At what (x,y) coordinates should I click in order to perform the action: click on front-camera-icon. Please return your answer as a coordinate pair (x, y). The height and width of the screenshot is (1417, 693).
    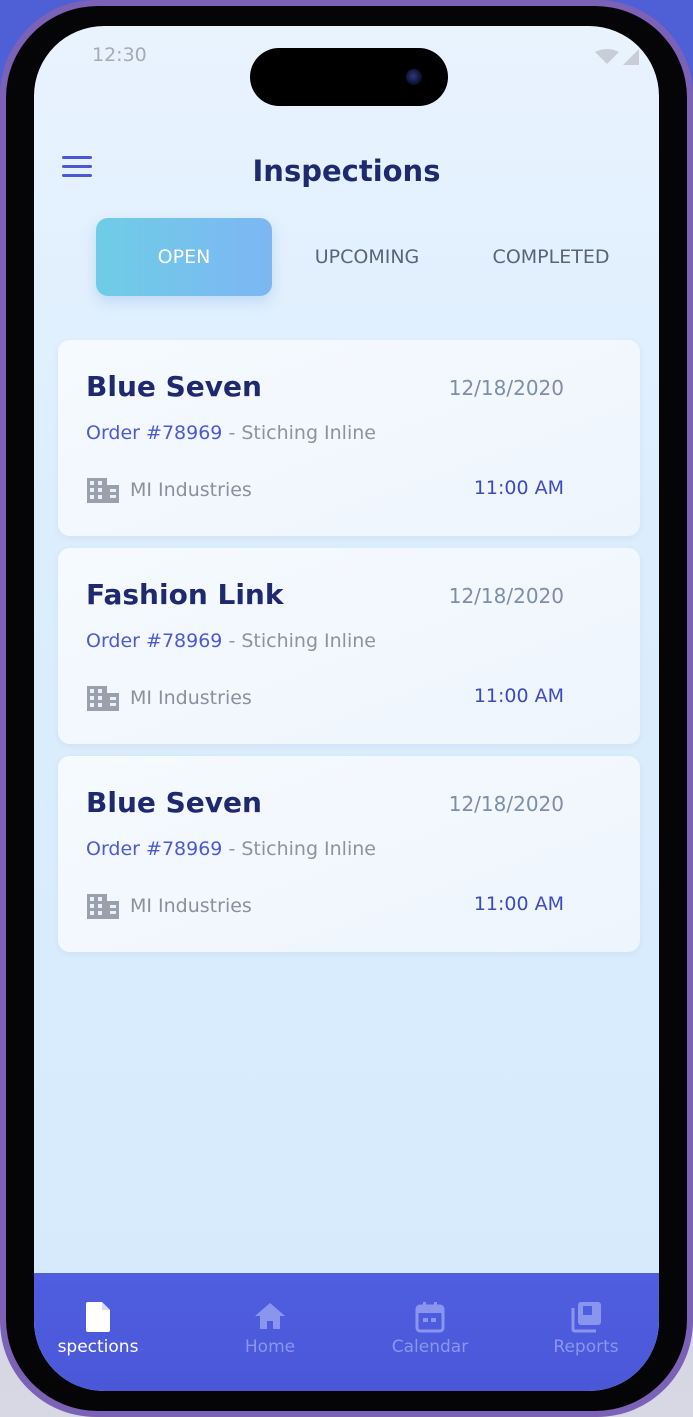
    Looking at the image, I should click on (414, 77).